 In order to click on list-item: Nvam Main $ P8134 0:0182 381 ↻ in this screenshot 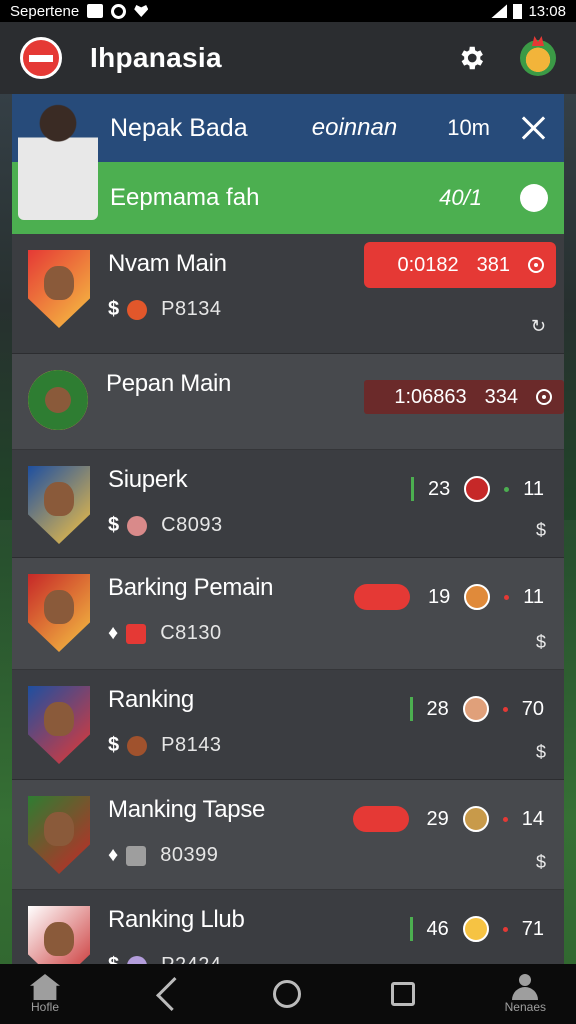, I will do `click(288, 294)`.